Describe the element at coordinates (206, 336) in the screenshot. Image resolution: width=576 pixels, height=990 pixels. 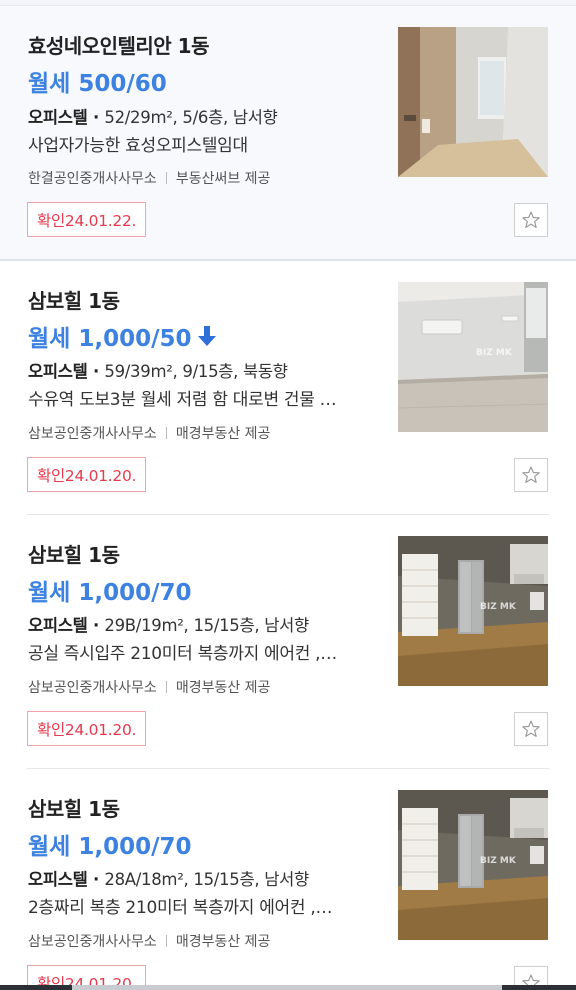
I see `price-down-icon` at that location.